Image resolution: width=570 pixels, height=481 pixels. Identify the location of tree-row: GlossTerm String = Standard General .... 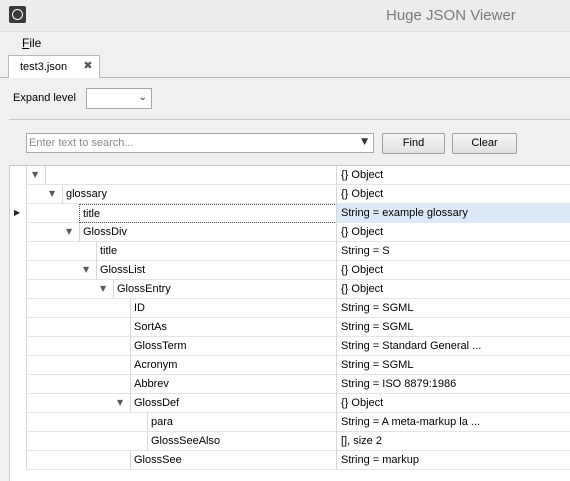
(290, 346).